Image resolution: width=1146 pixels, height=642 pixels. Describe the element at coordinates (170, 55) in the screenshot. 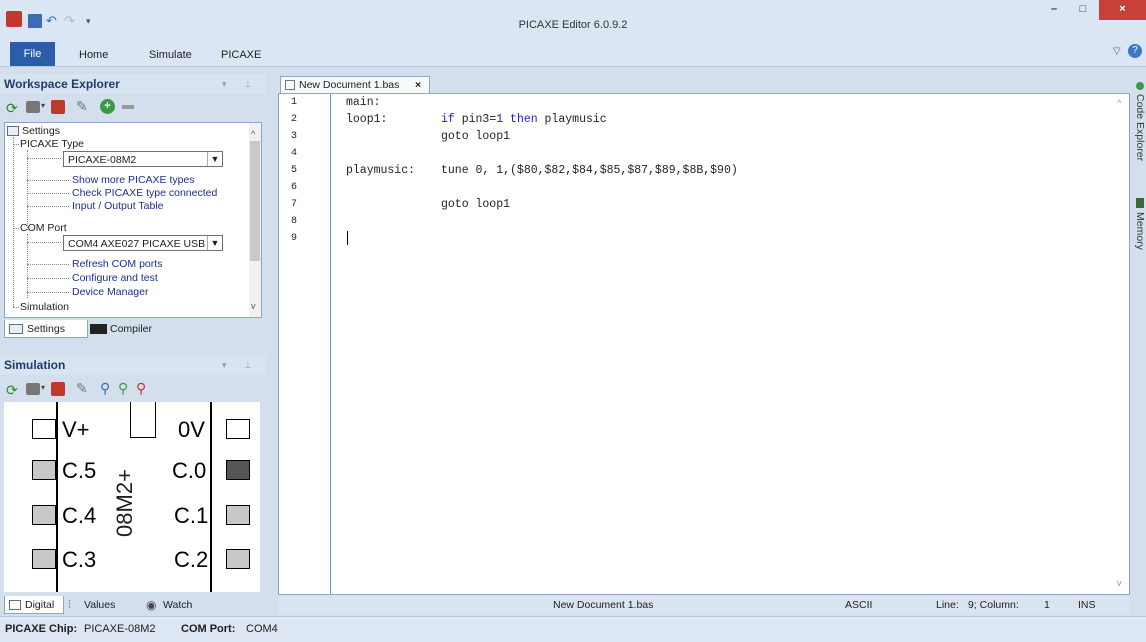

I see `tab-simulate: Simulate` at that location.